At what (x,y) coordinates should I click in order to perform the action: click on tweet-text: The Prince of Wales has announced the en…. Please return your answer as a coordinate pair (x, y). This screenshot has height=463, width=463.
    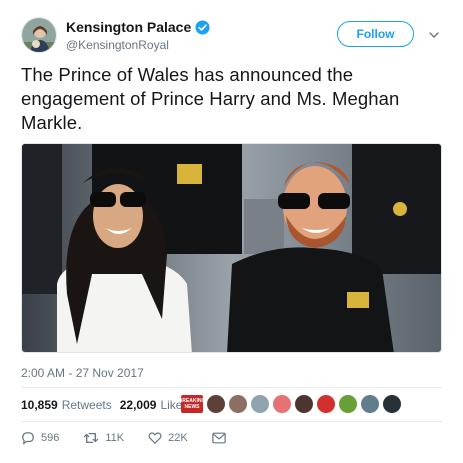
    Looking at the image, I should click on (210, 98).